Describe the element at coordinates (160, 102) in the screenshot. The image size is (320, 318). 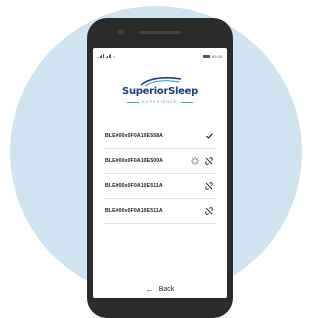
I see `logo-subtitle: EXPERIENCE` at that location.